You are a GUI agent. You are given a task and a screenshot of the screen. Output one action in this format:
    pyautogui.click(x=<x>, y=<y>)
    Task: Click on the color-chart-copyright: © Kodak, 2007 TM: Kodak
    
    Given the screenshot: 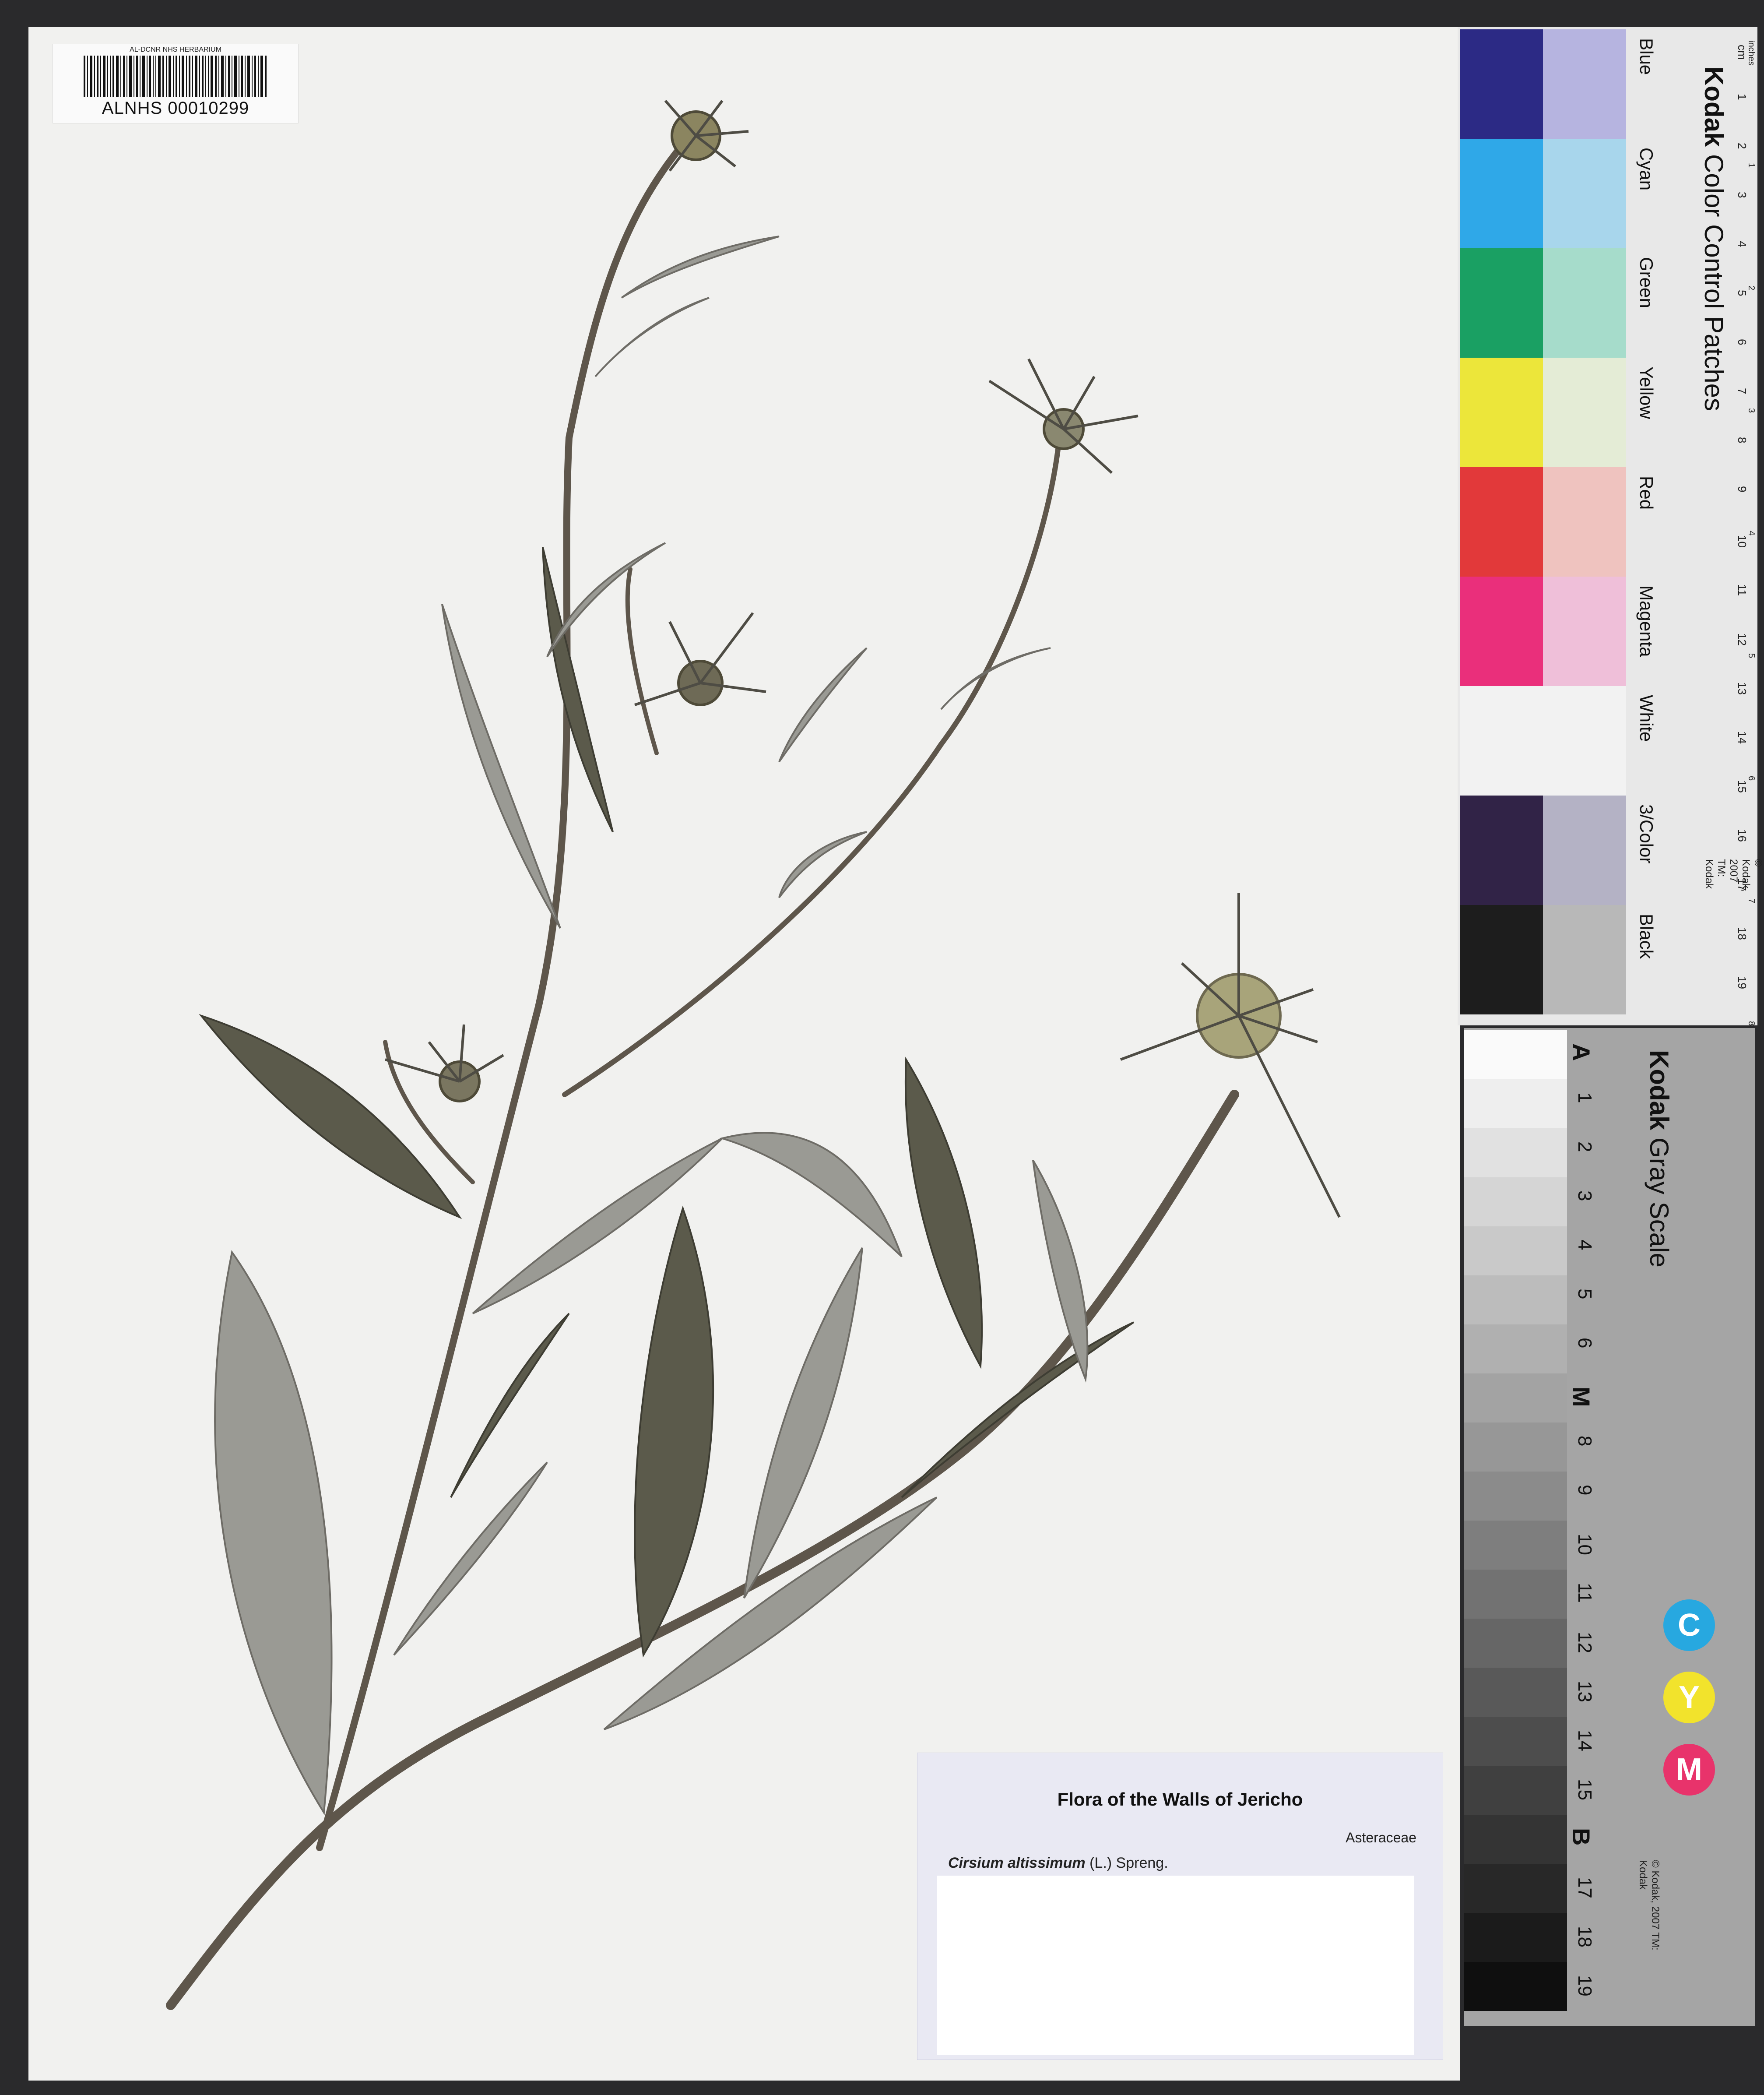 What is the action you would take?
    pyautogui.click(x=1734, y=875)
    